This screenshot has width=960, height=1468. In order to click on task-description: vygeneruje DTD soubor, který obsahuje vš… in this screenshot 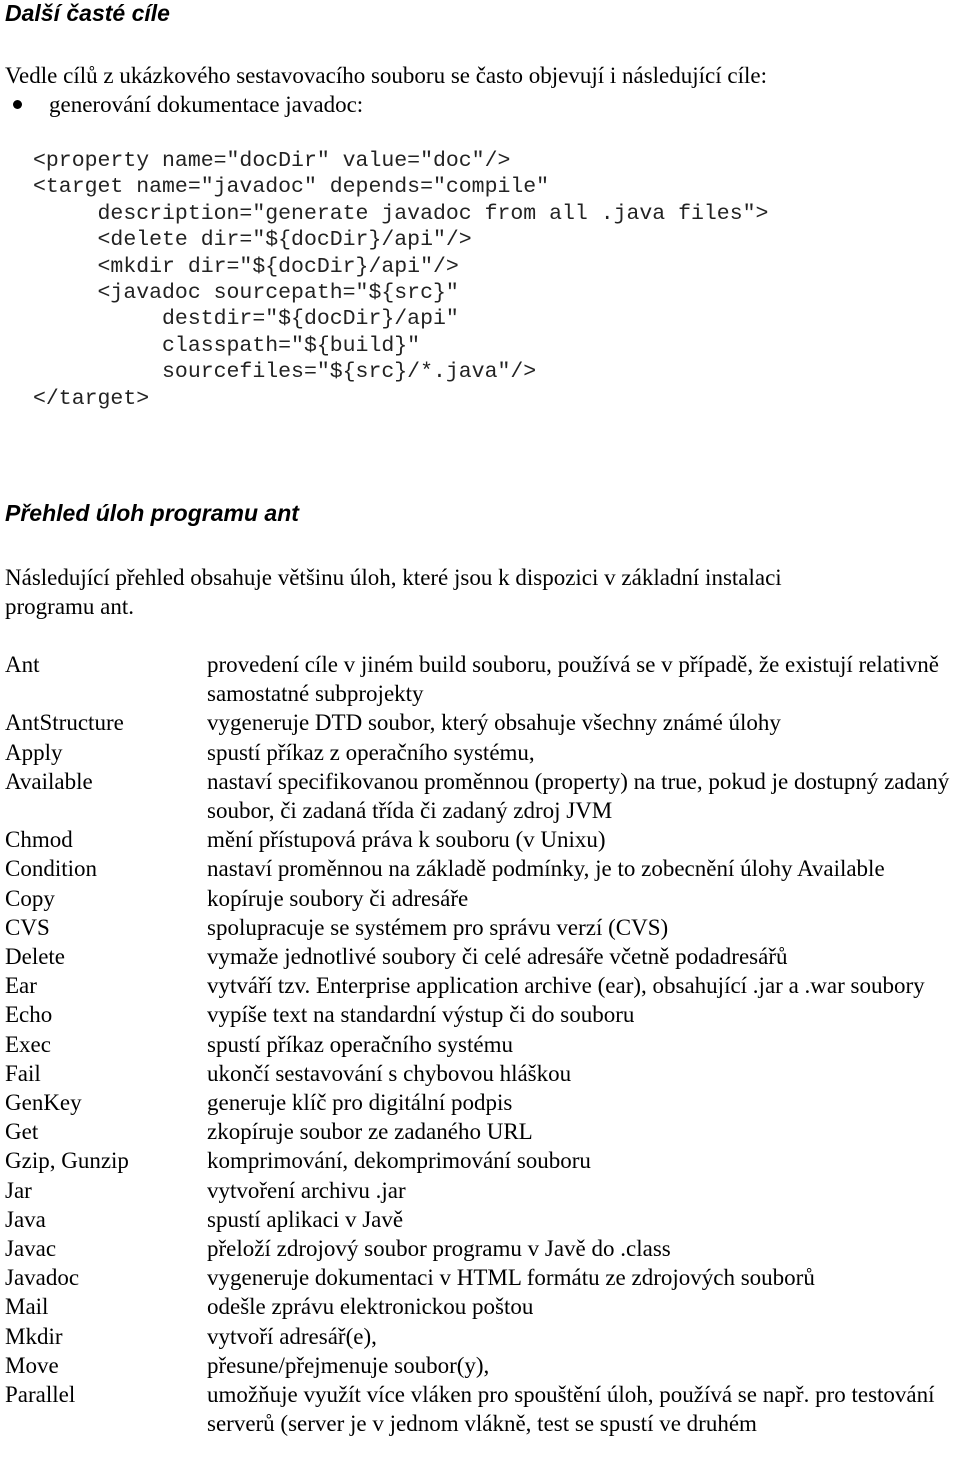, I will do `click(494, 723)`.